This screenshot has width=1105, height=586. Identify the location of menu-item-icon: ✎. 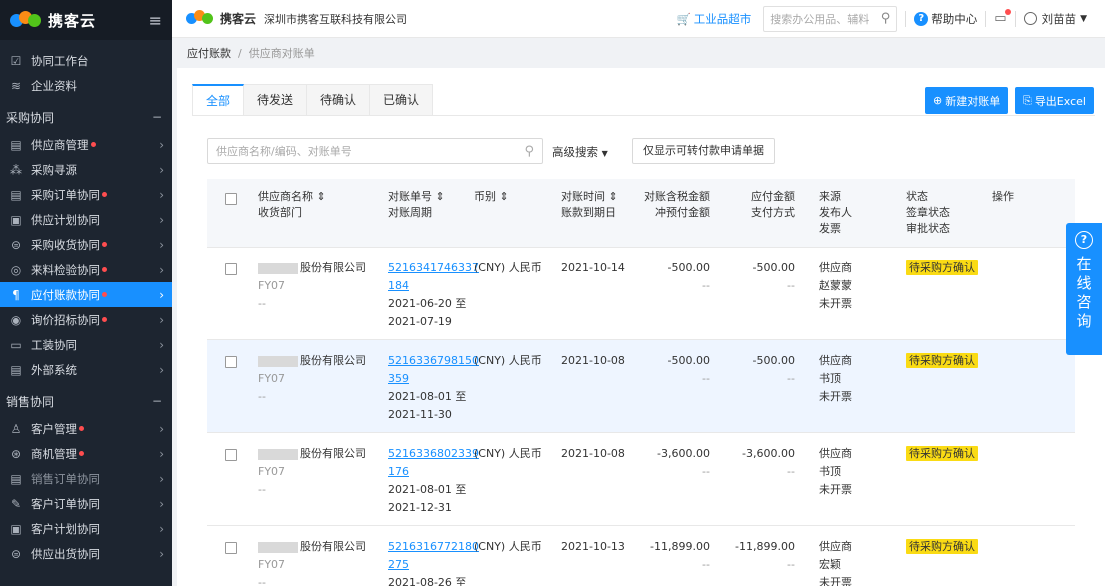
(16, 503).